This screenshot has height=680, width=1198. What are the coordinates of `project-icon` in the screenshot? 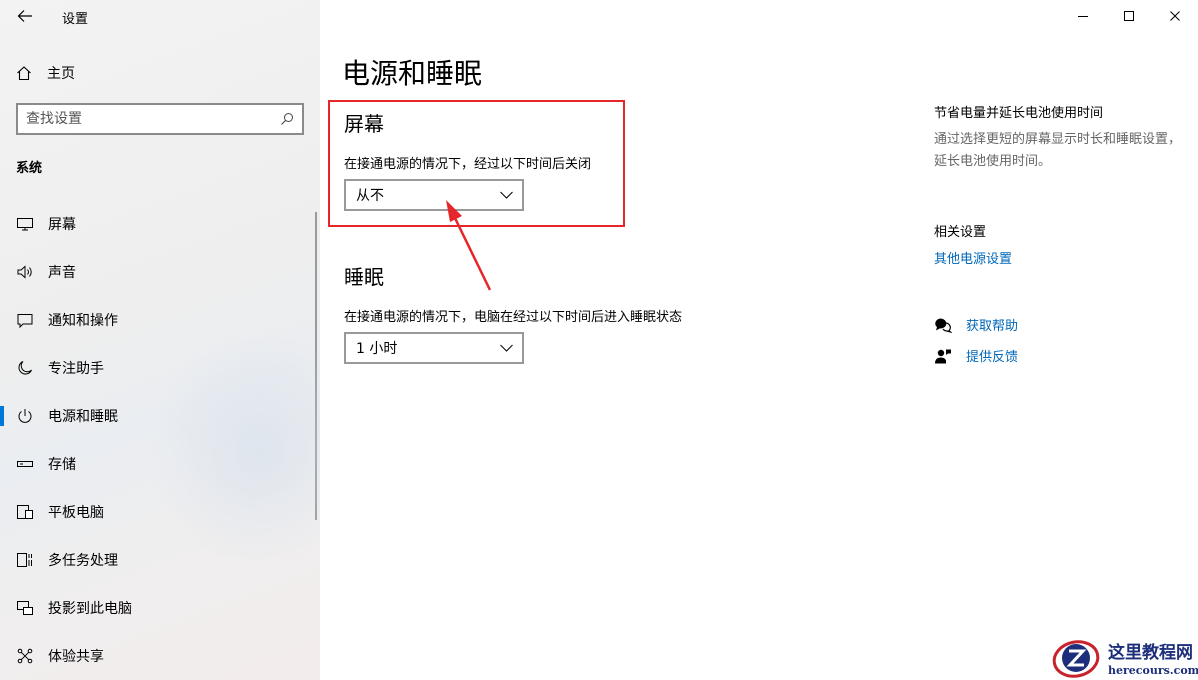 It's located at (25, 608).